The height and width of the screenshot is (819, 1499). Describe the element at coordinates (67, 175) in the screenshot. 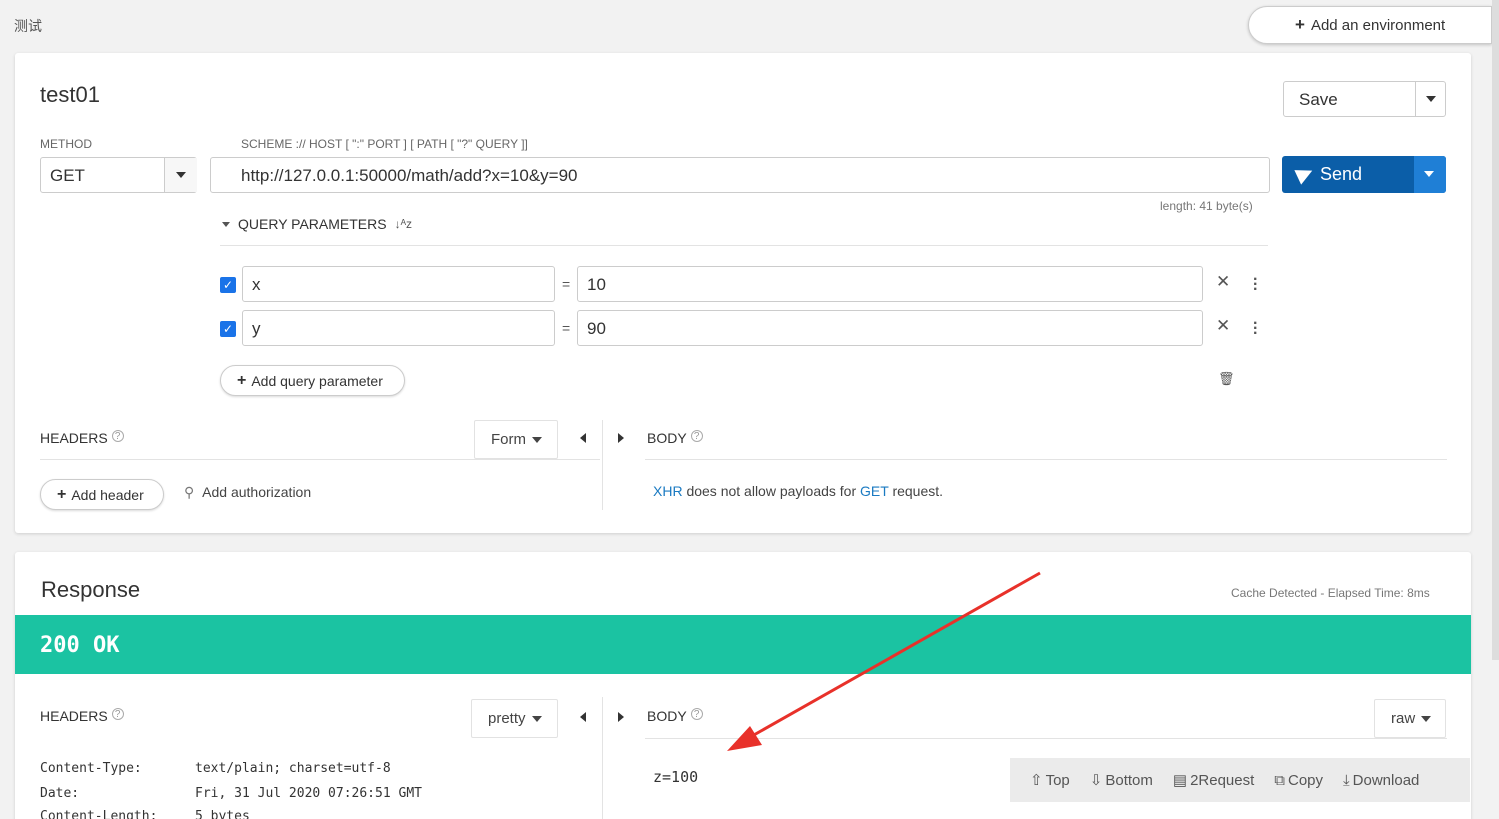

I see `method-value: GET` at that location.